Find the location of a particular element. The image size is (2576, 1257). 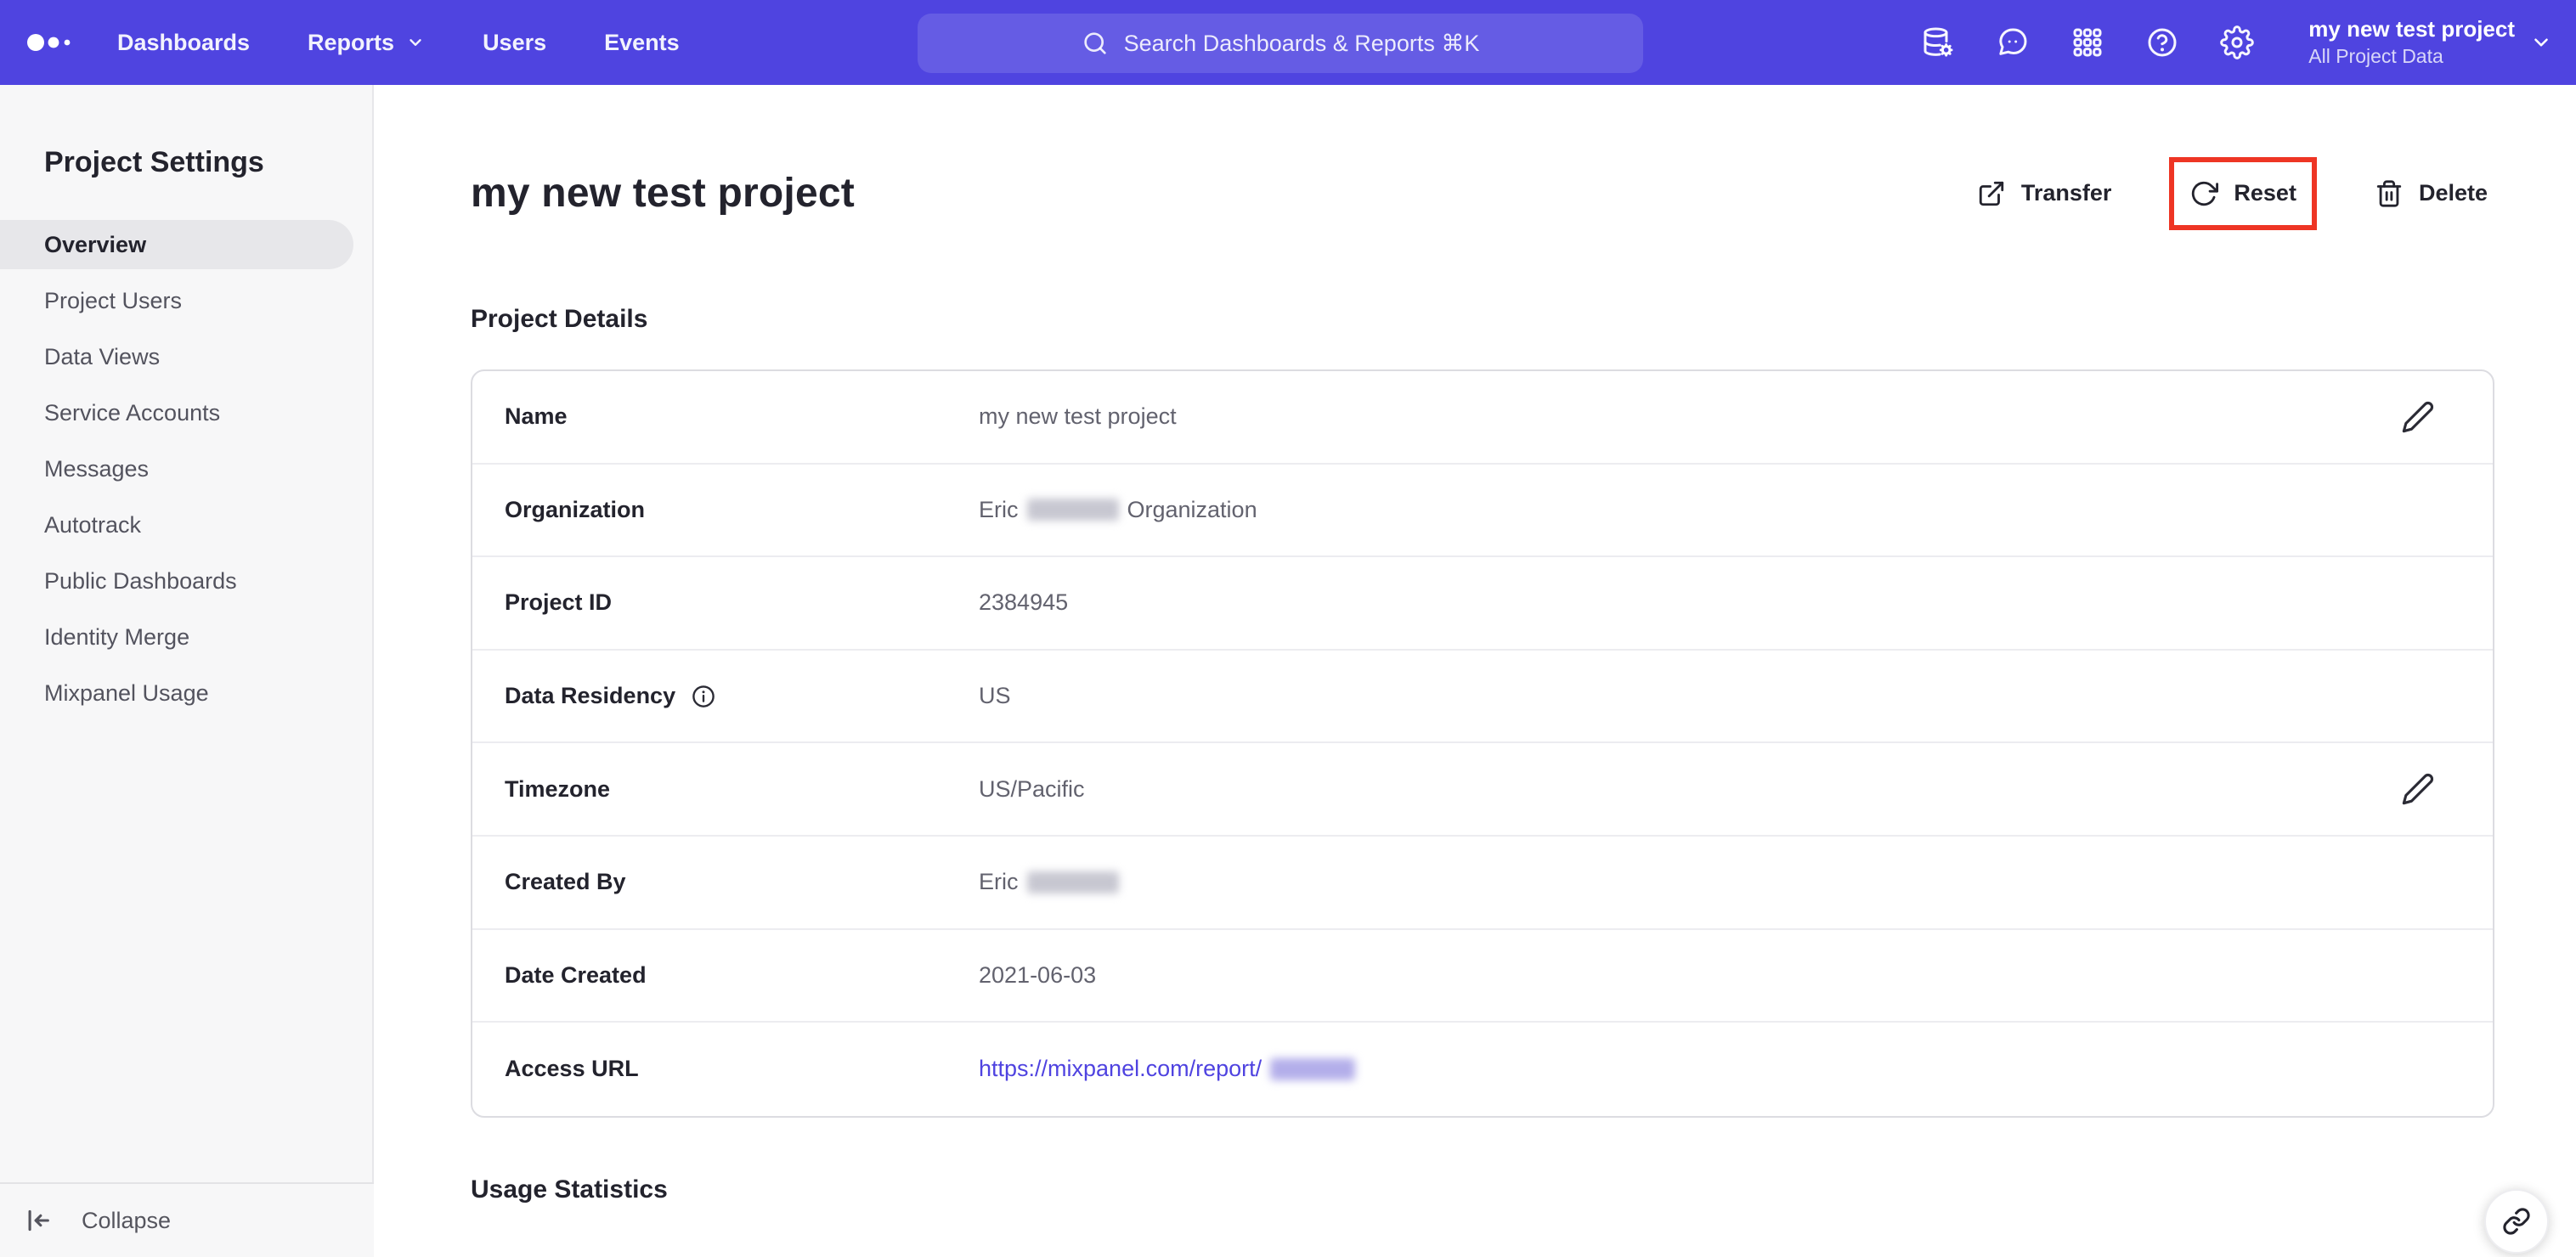

collapse-sidebar-button: Collapse is located at coordinates (187, 1219).